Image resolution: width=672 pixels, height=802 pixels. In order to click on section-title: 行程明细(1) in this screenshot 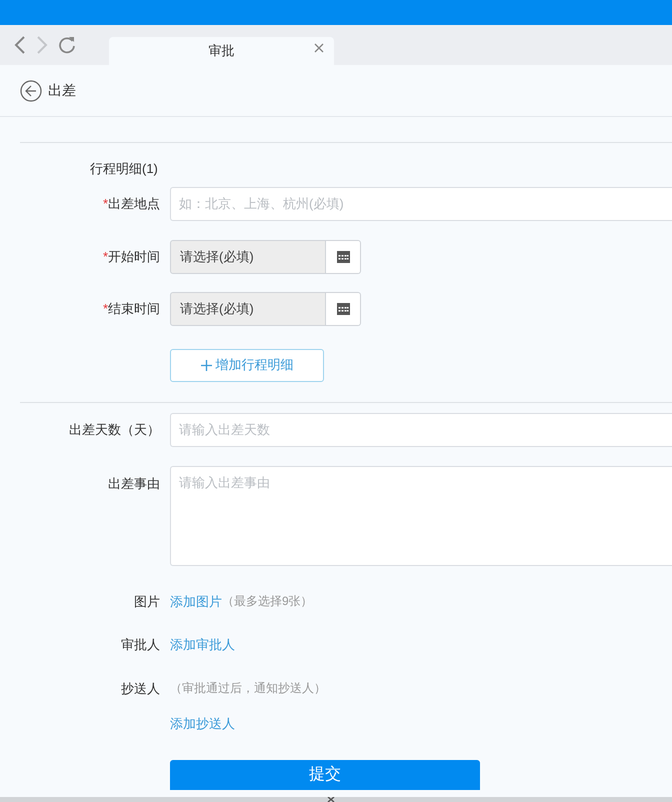, I will do `click(124, 169)`.